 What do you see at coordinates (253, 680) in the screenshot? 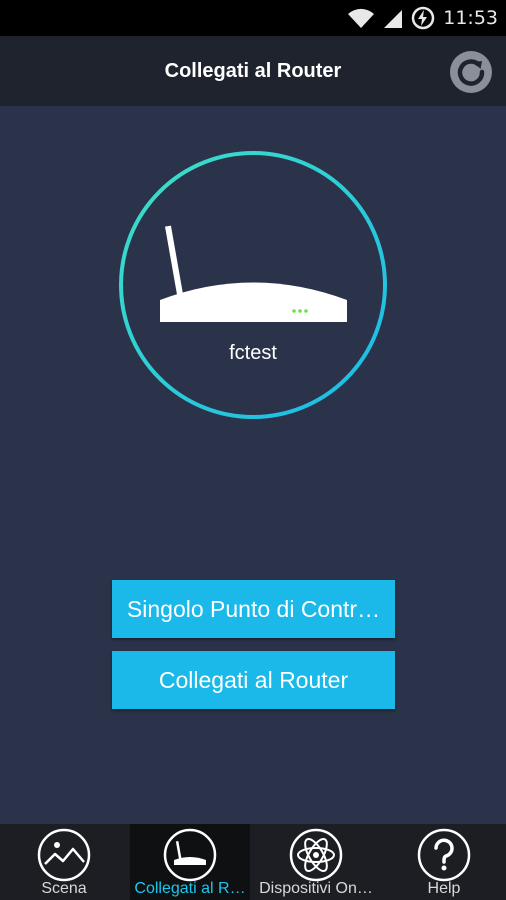
I see `connect-router-button: Collegati al Router` at bounding box center [253, 680].